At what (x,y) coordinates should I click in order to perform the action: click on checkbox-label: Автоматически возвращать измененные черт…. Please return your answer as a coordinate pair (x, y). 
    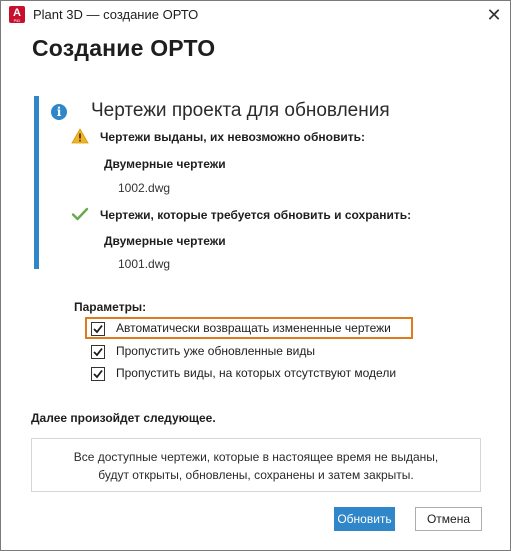
    Looking at the image, I should click on (253, 328).